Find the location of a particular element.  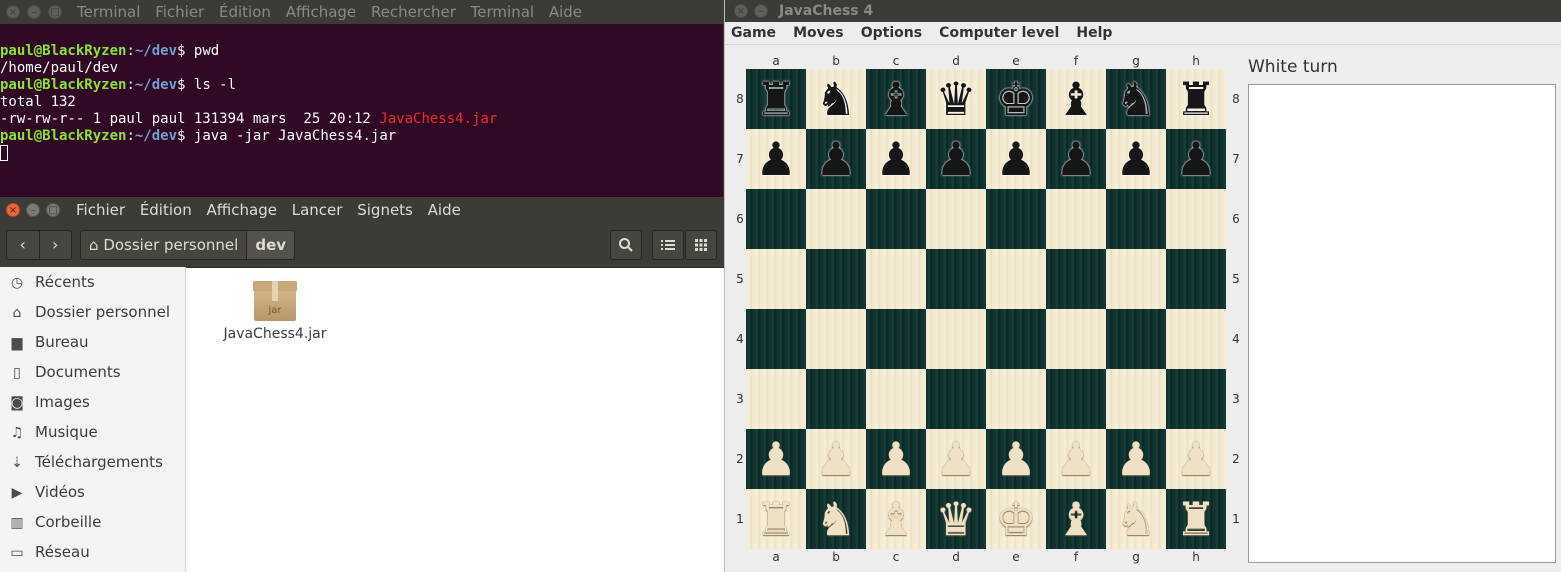

black-piece-h8: ♜ is located at coordinates (1196, 99).